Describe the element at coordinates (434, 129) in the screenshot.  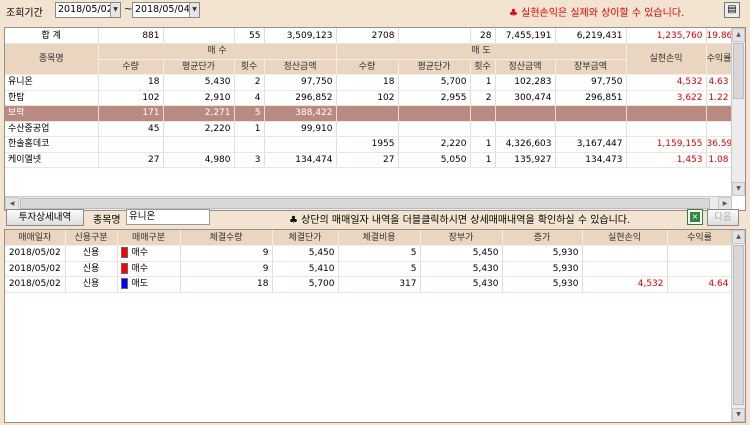
I see `cell-sell-avg` at that location.